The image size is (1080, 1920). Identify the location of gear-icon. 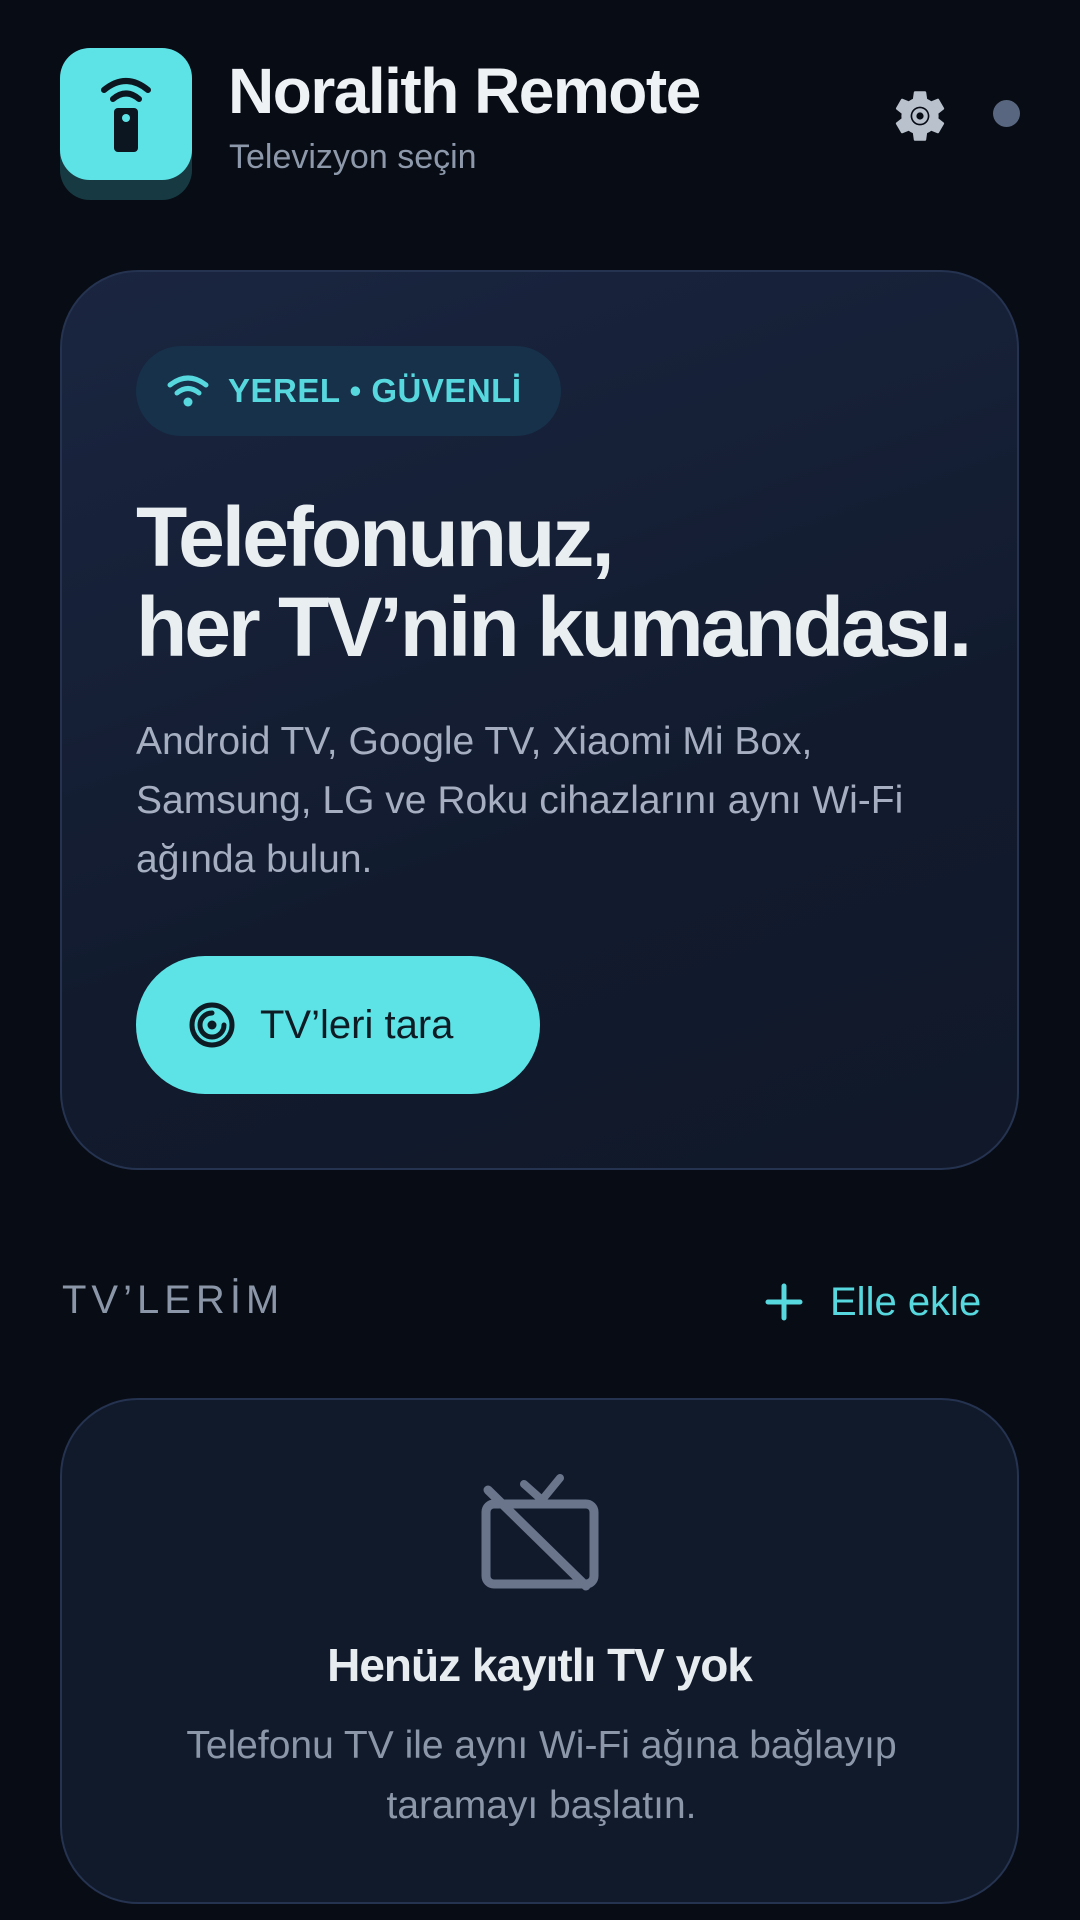
(920, 116).